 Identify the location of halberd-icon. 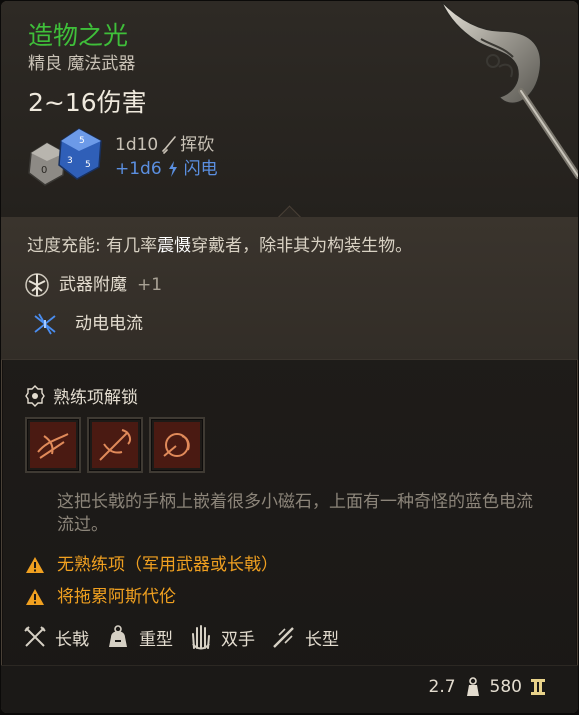
(35, 636).